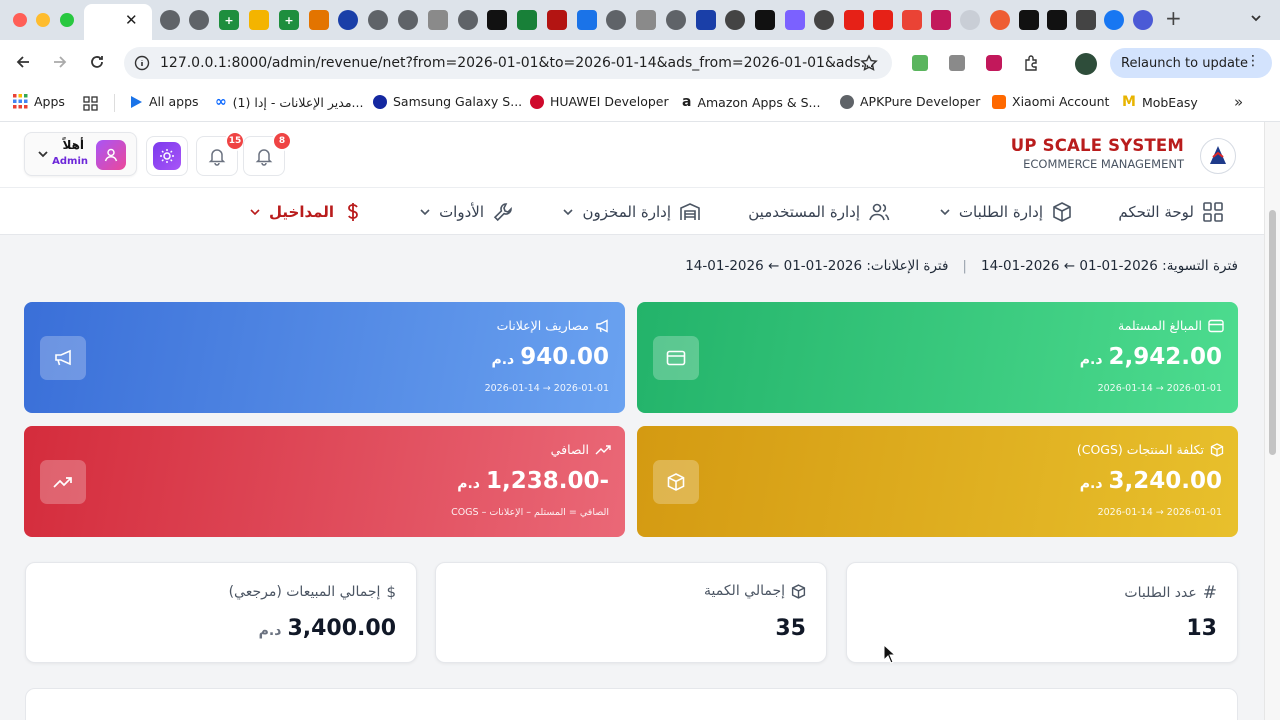  What do you see at coordinates (1097, 153) in the screenshot?
I see `brand: UP SCALE SYSTEM ECOMMERCE MANAGEMENT` at bounding box center [1097, 153].